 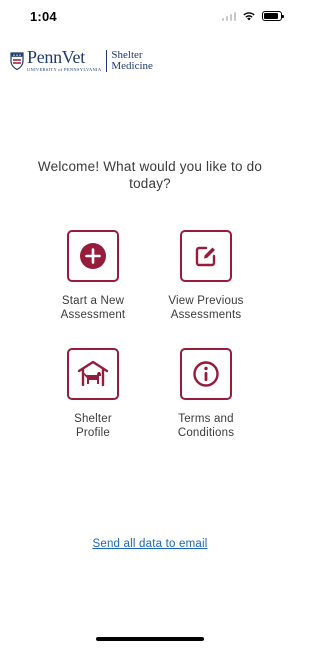 What do you see at coordinates (249, 16) in the screenshot?
I see `wifi-icon` at bounding box center [249, 16].